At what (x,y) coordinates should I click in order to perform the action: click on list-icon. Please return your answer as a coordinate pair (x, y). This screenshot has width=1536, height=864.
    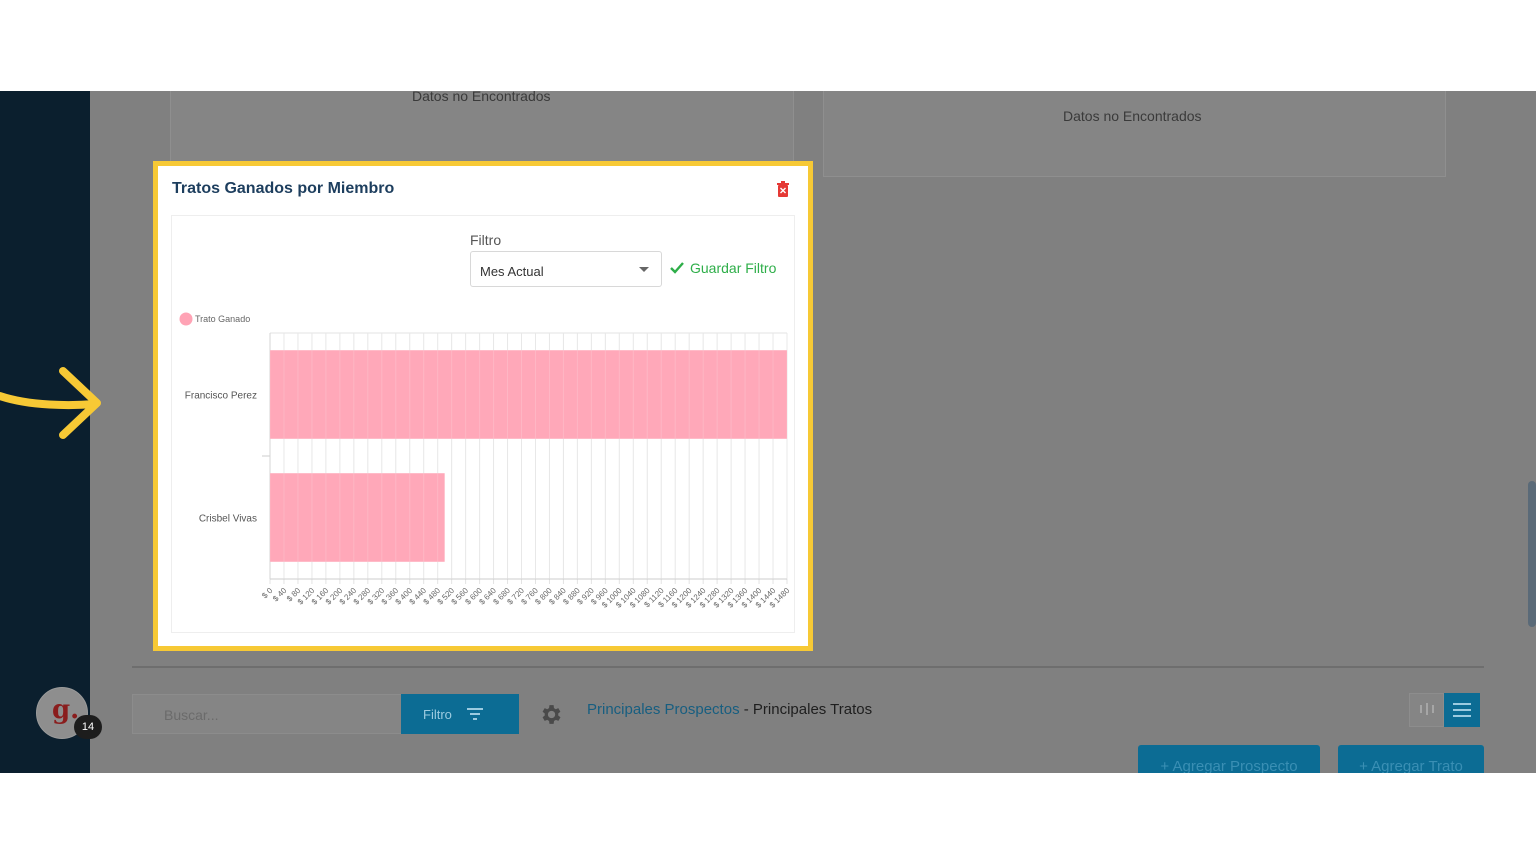
    Looking at the image, I should click on (1462, 710).